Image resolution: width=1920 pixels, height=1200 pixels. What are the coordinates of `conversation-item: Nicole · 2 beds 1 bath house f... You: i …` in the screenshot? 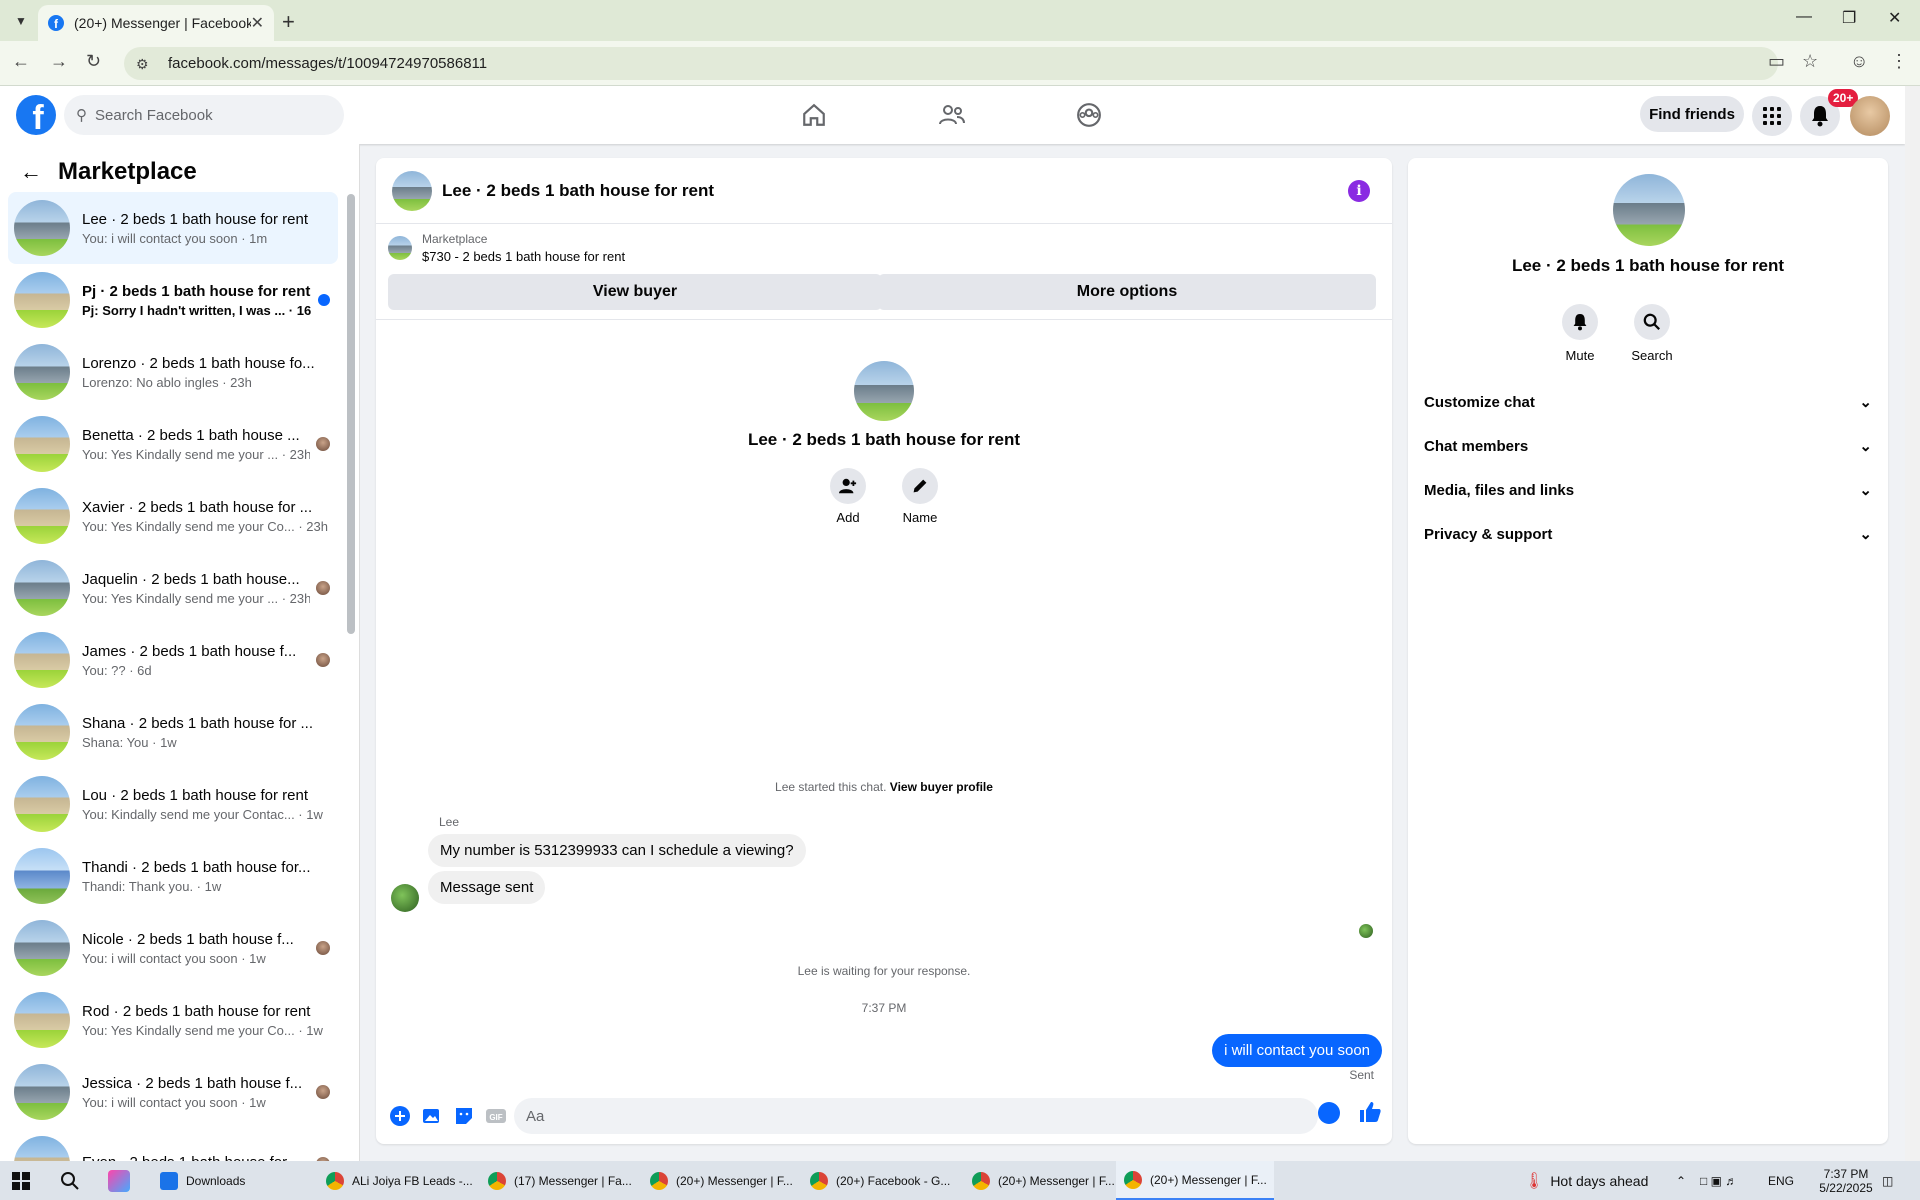 It's located at (173, 948).